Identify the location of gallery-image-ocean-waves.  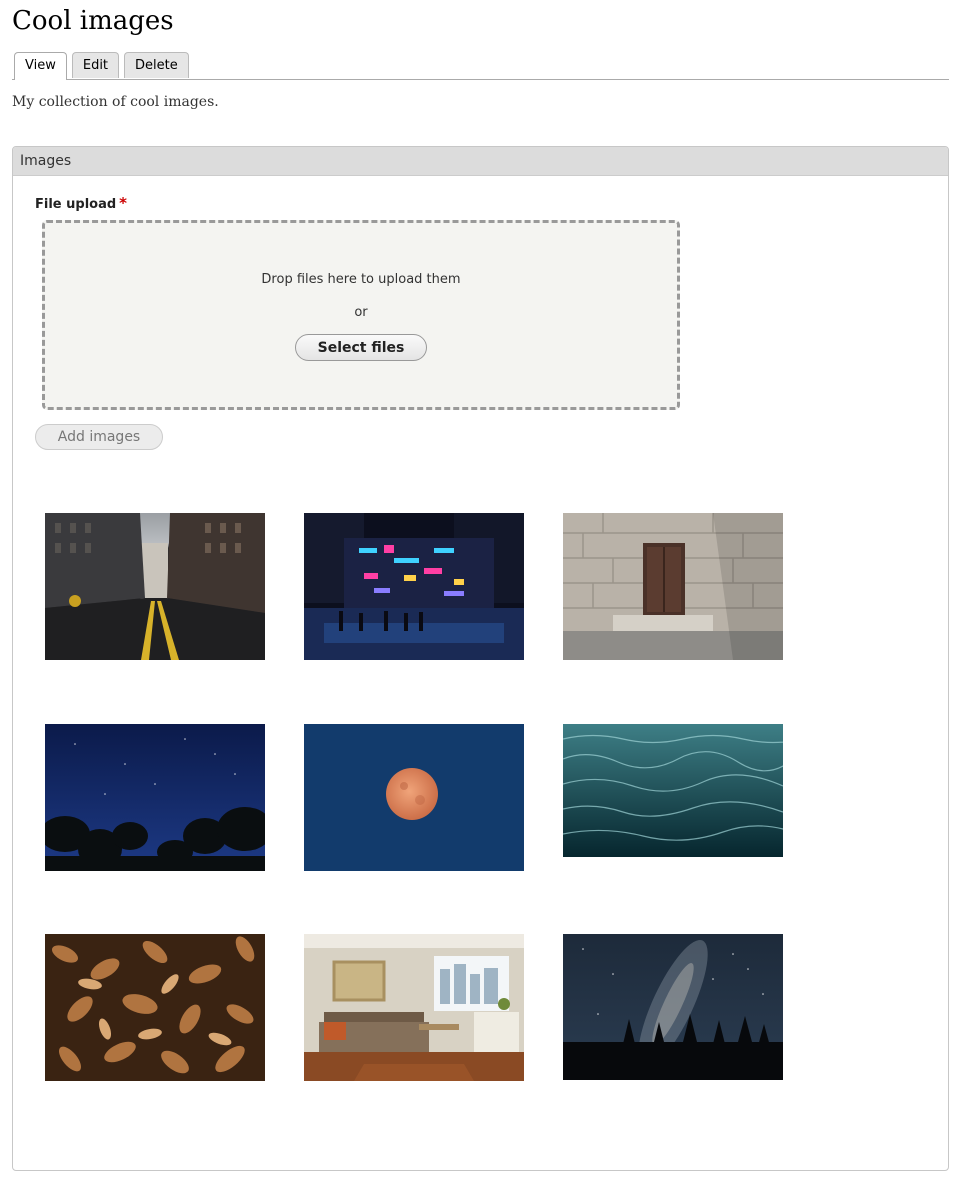
(673, 790).